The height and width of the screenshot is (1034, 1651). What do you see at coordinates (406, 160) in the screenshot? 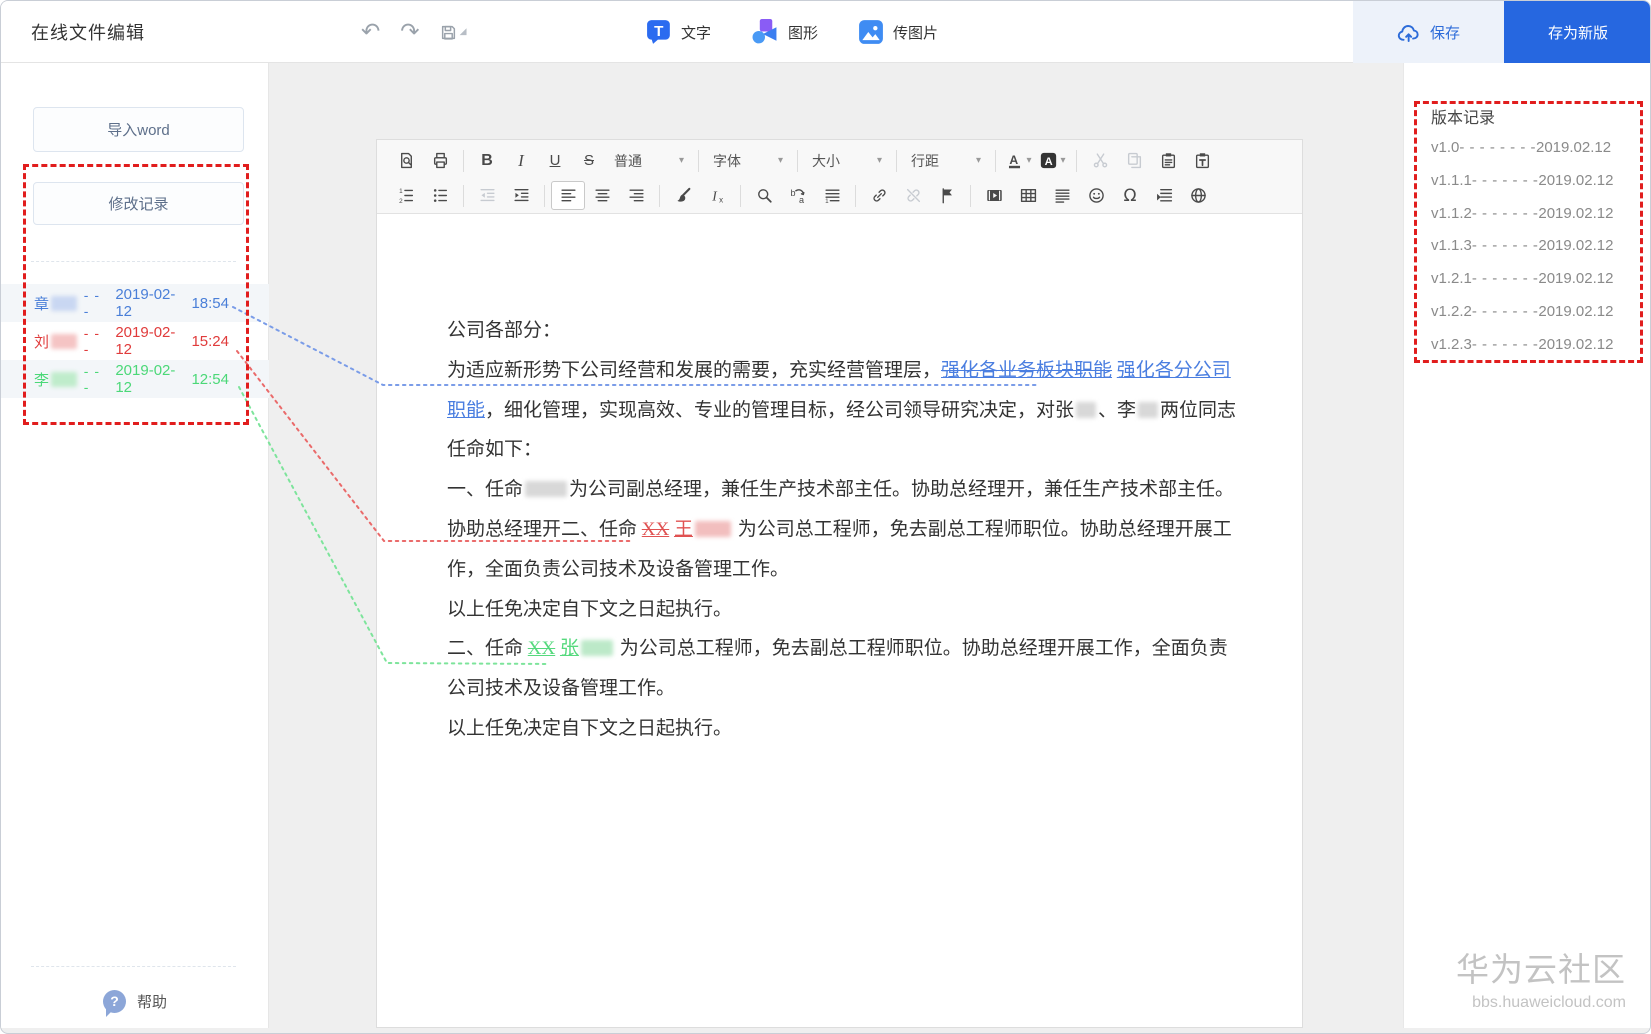
I see `preview-icon` at bounding box center [406, 160].